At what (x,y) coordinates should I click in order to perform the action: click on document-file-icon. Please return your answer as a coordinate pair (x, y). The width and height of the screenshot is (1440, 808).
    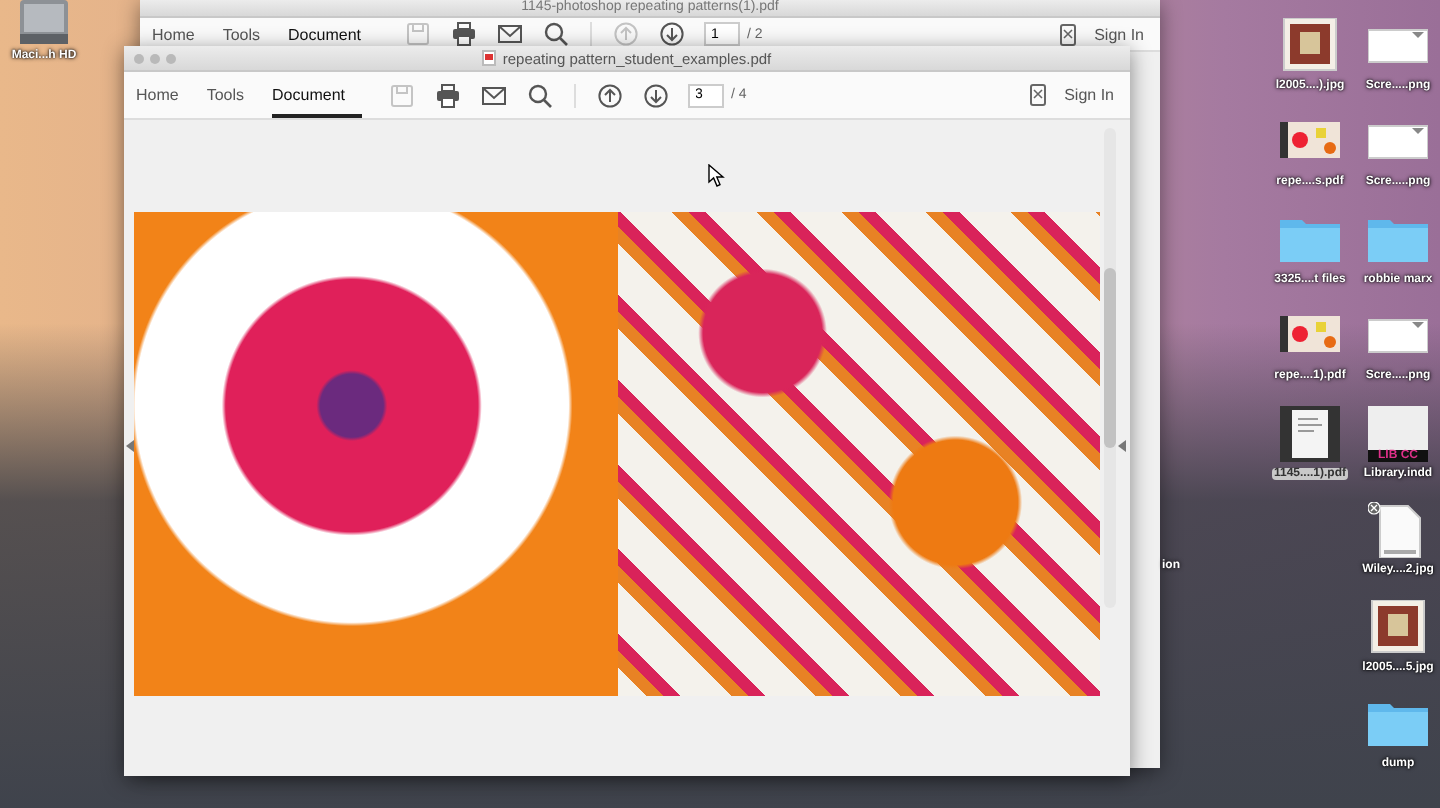
    Looking at the image, I should click on (1310, 433).